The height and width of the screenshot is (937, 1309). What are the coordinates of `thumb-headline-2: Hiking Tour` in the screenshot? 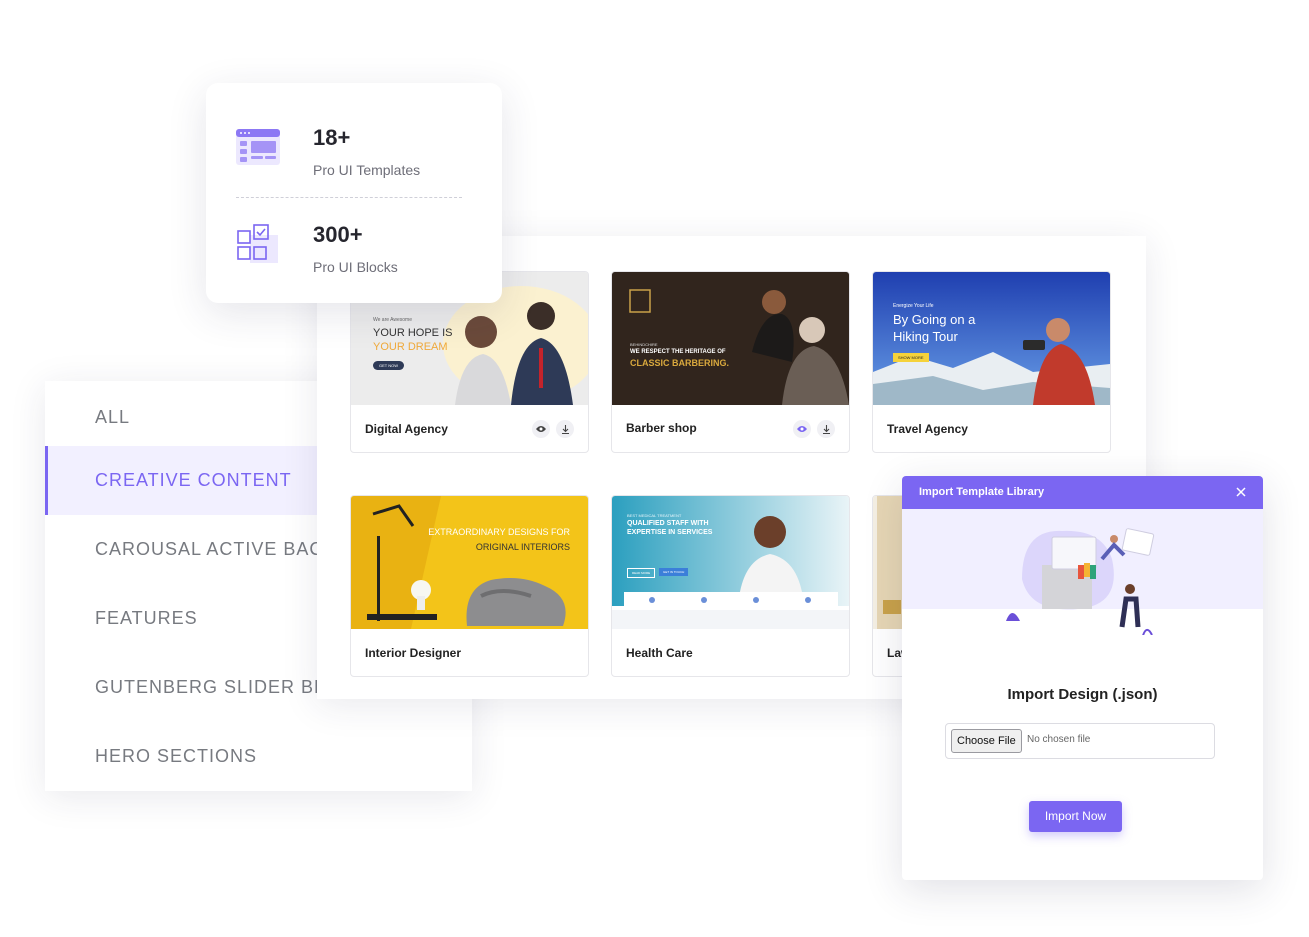 It's located at (925, 336).